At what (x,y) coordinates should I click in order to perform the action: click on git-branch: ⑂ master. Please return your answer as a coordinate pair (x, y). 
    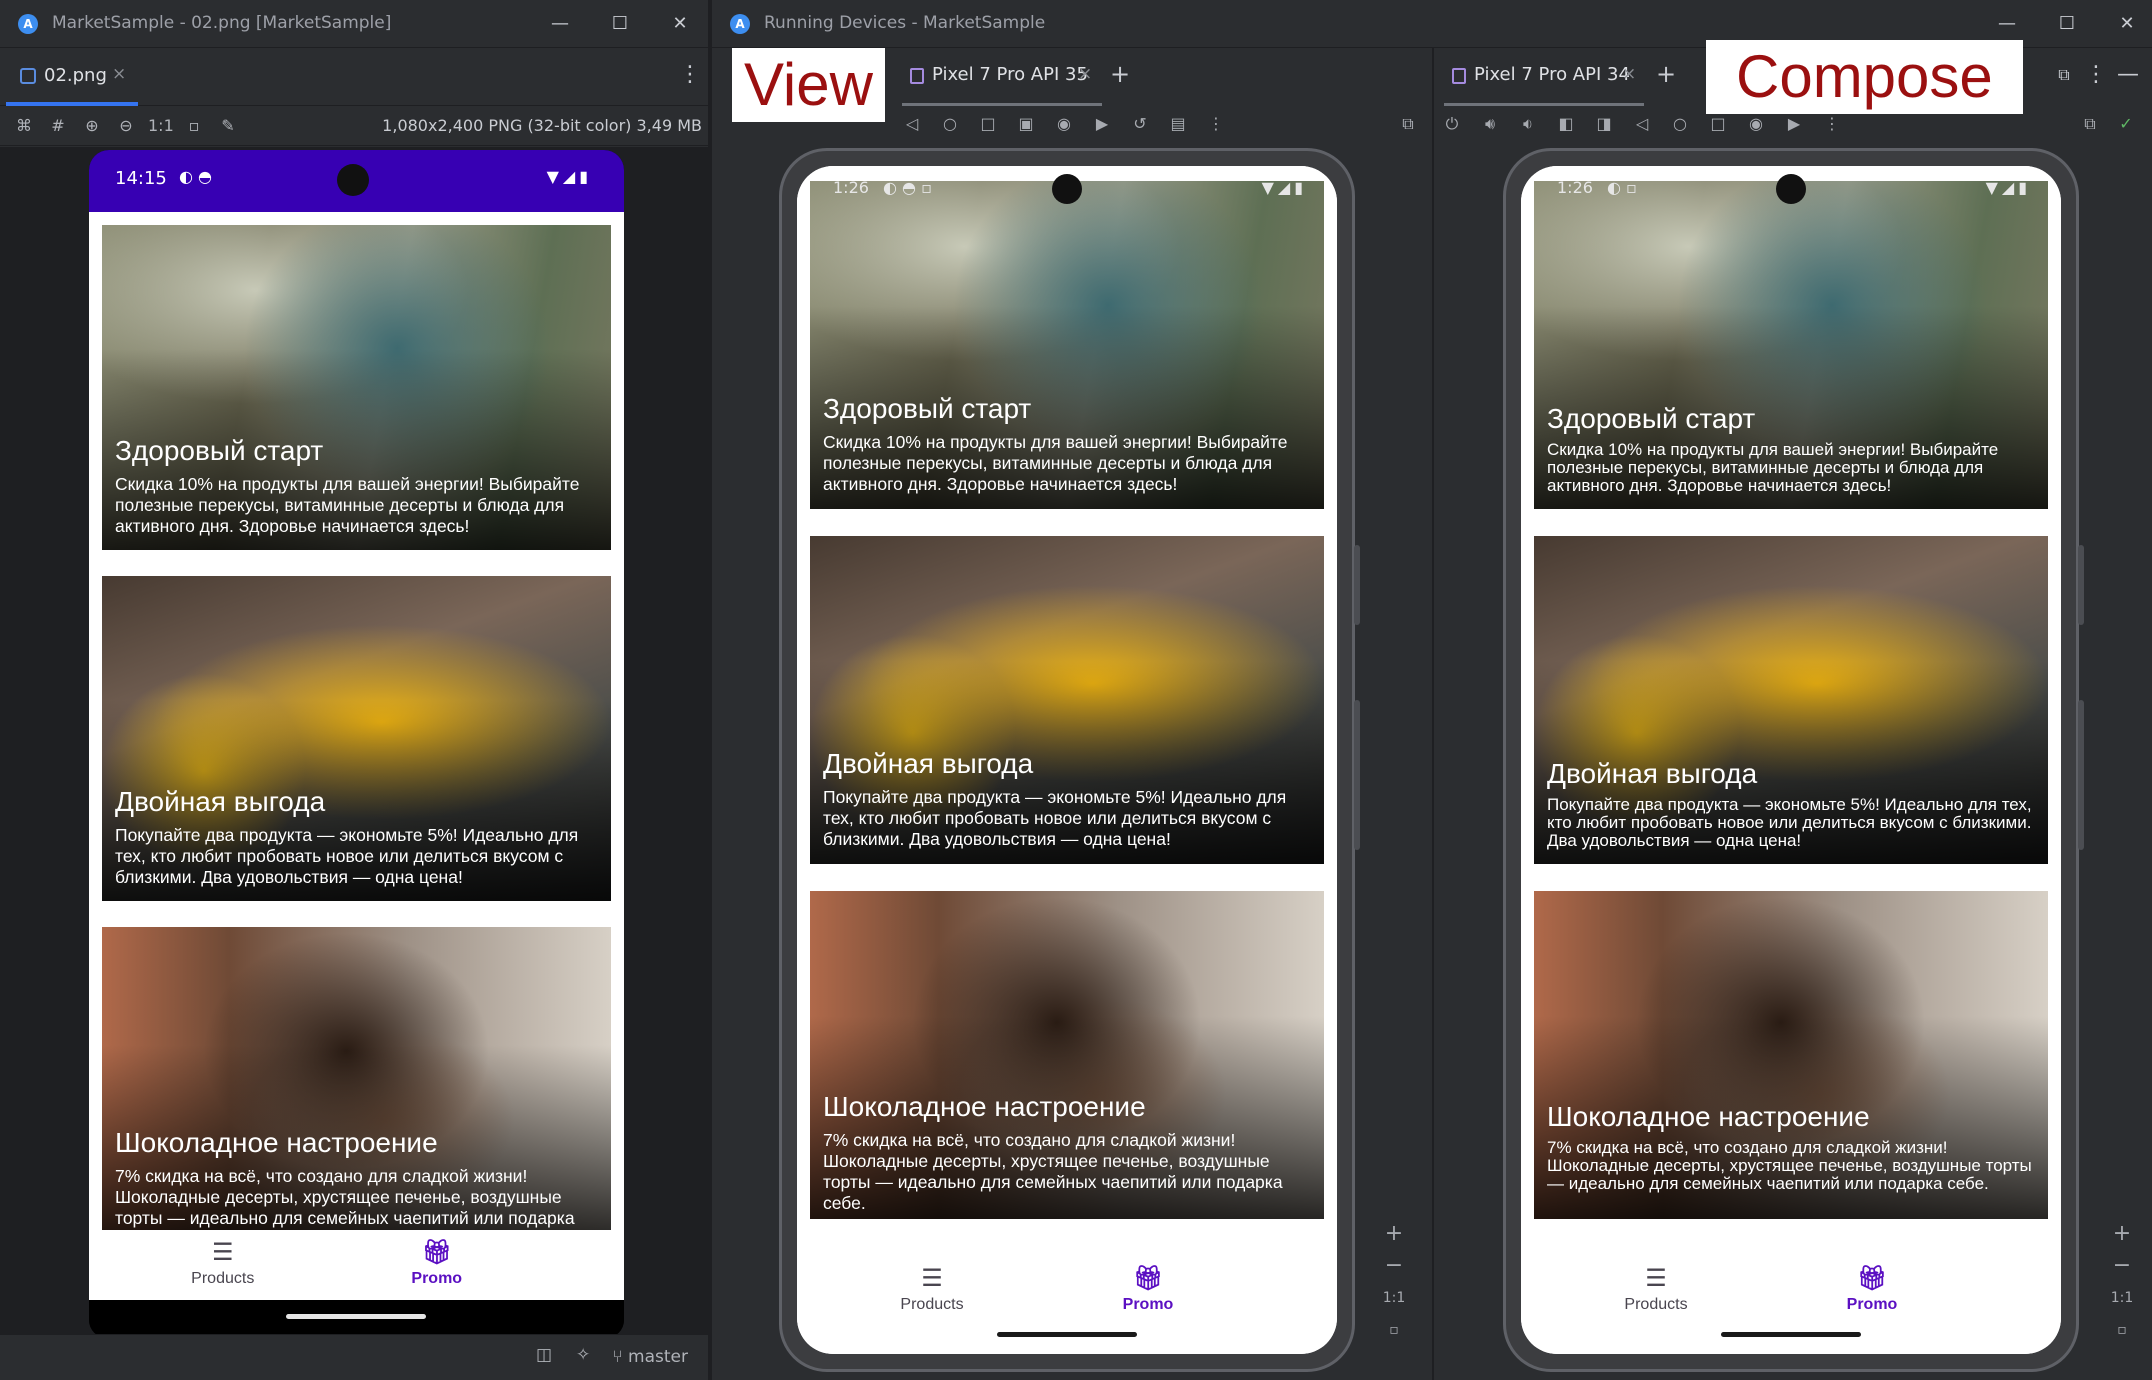
    Looking at the image, I should click on (650, 1357).